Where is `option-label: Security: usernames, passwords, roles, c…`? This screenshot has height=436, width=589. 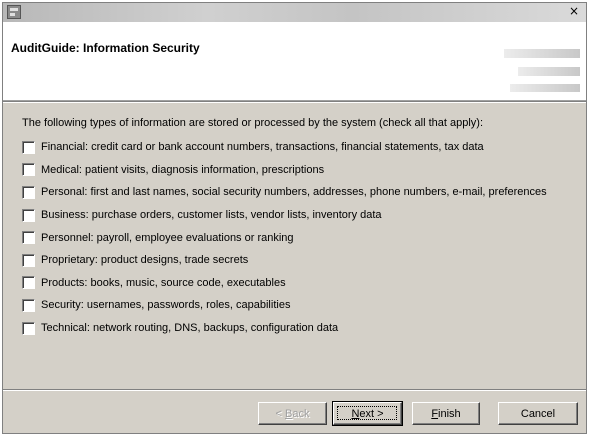
option-label: Security: usernames, passwords, roles, c… is located at coordinates (166, 305).